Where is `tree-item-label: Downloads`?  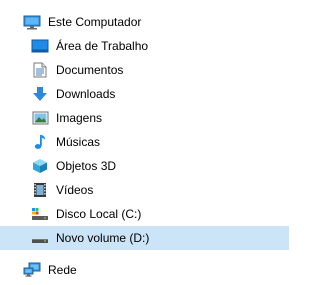
tree-item-label: Downloads is located at coordinates (86, 94).